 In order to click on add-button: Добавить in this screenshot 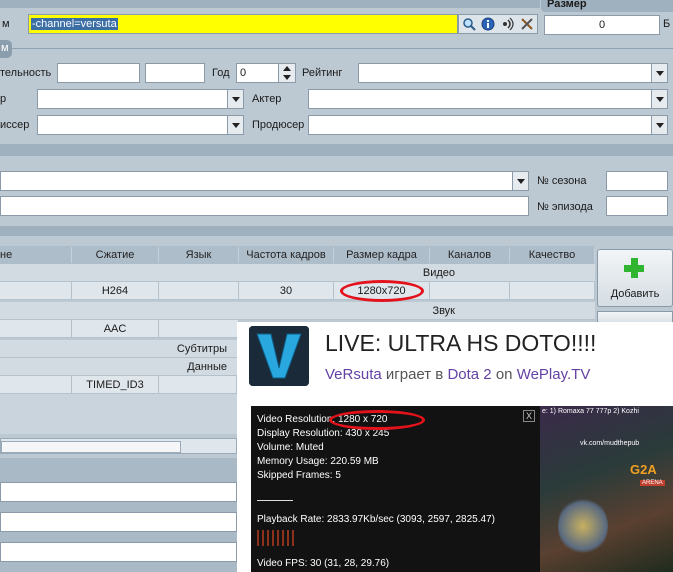, I will do `click(635, 278)`.